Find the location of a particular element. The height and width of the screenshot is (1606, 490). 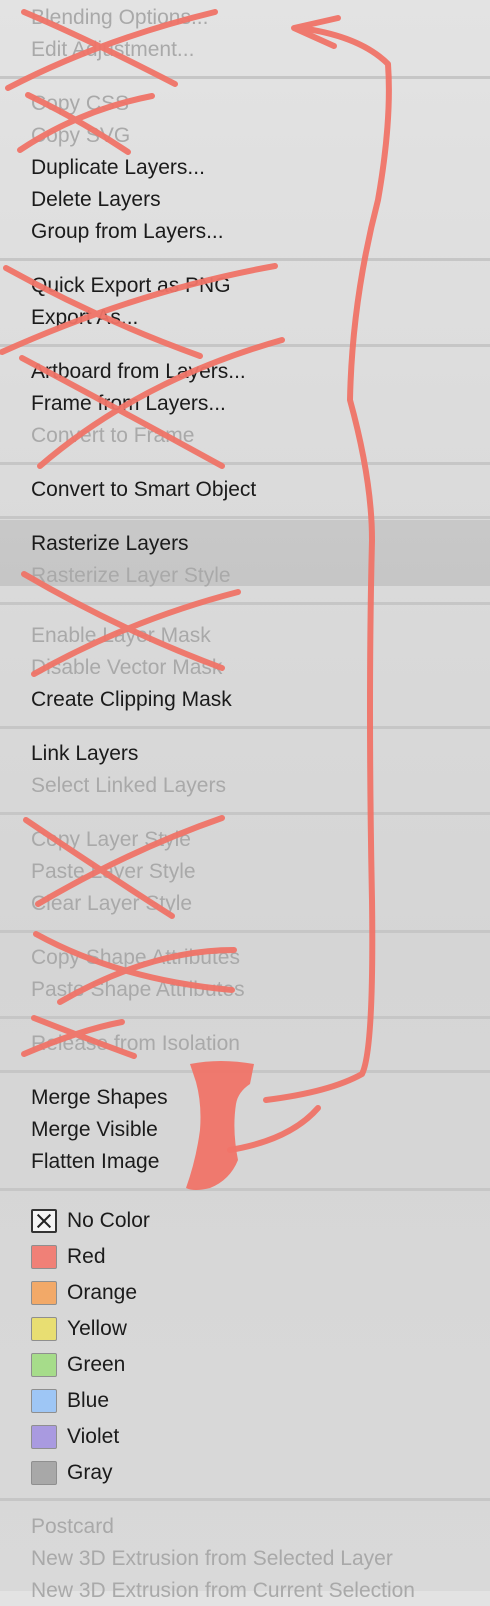

color-item-yellow: Yellow is located at coordinates (79, 1329).